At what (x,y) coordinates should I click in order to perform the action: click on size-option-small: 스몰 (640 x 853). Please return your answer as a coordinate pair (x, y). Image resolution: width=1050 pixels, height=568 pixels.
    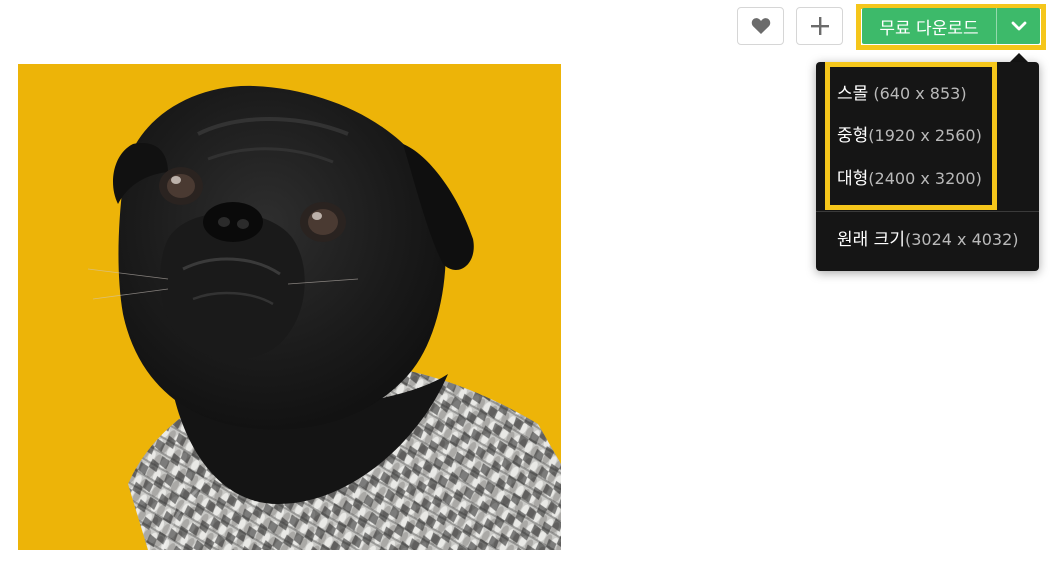
    Looking at the image, I should click on (902, 94).